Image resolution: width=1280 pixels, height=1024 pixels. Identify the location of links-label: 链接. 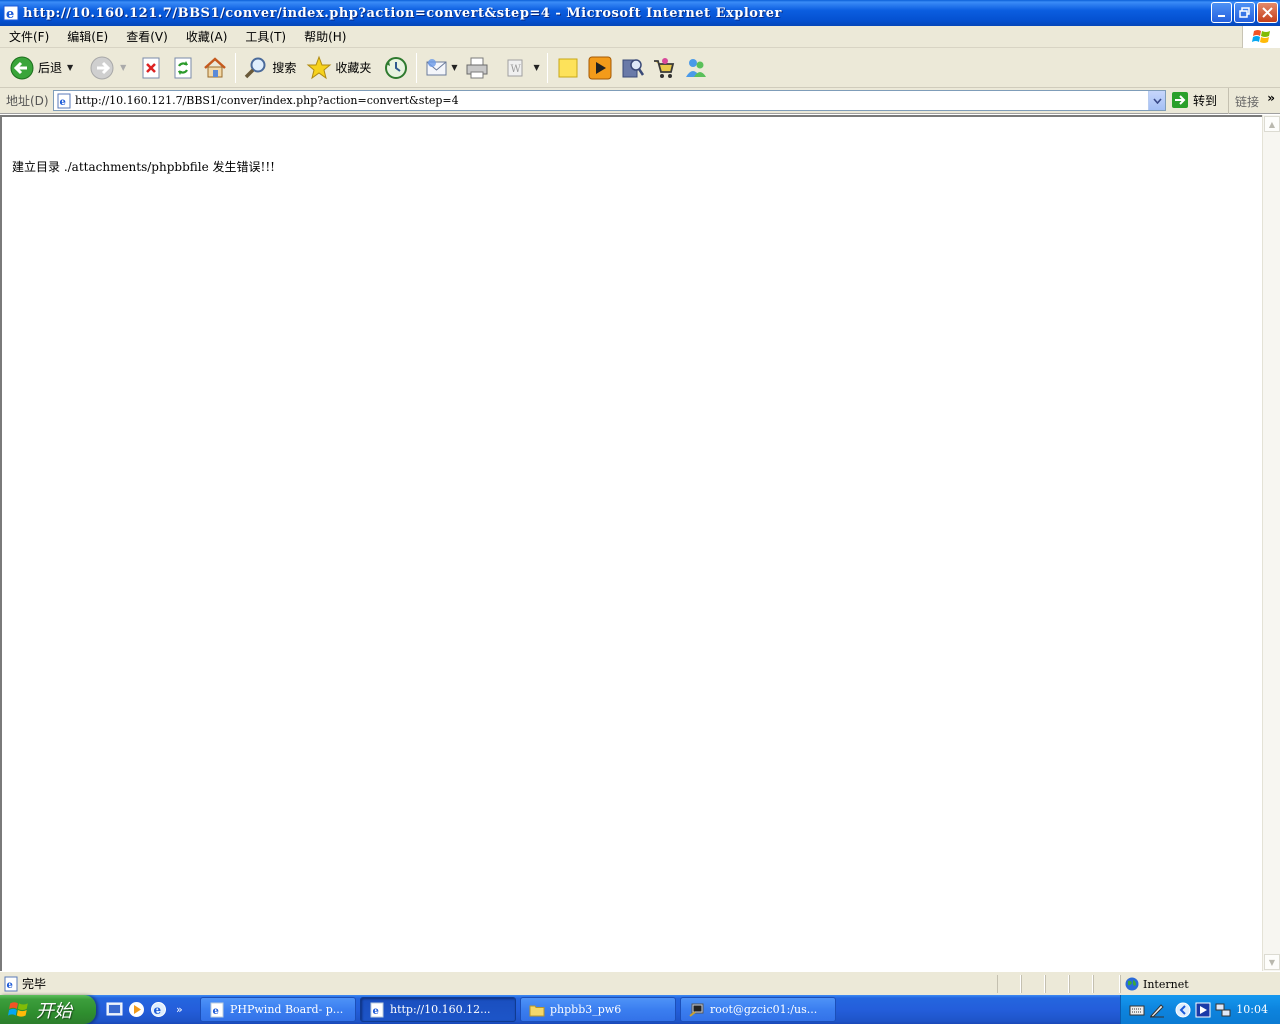
(1247, 101).